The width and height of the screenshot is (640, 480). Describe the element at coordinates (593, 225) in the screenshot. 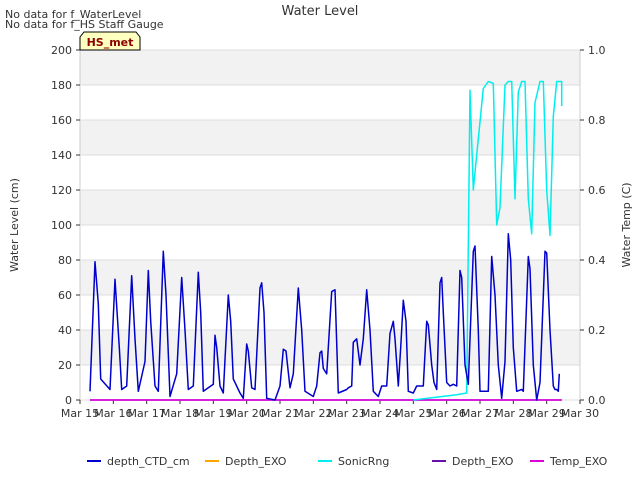

I see `right-axis-ticks: 0.0 0.2 0.4 0.6 0.8 1.0` at that location.